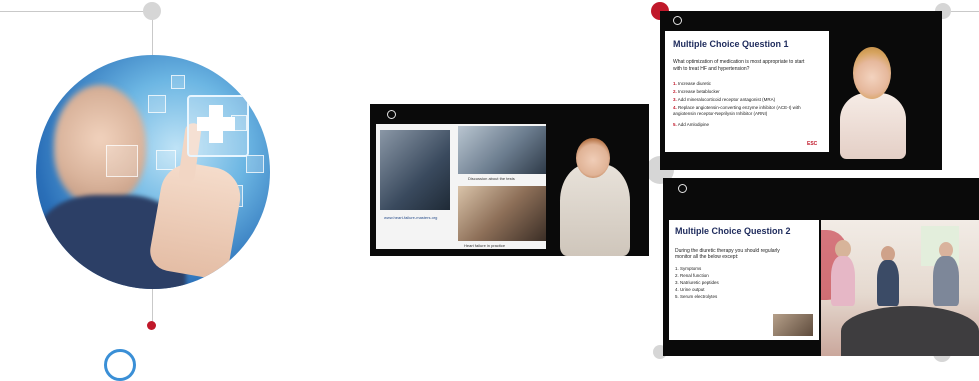  I want to click on studio-panel-discussion, so click(900, 288).